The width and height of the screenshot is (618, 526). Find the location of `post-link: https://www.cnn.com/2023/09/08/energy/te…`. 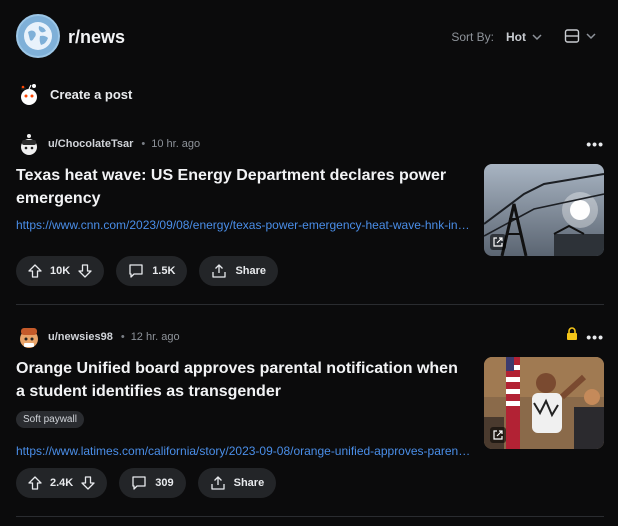

post-link: https://www.cnn.com/2023/09/08/energy/te… is located at coordinates (244, 225).